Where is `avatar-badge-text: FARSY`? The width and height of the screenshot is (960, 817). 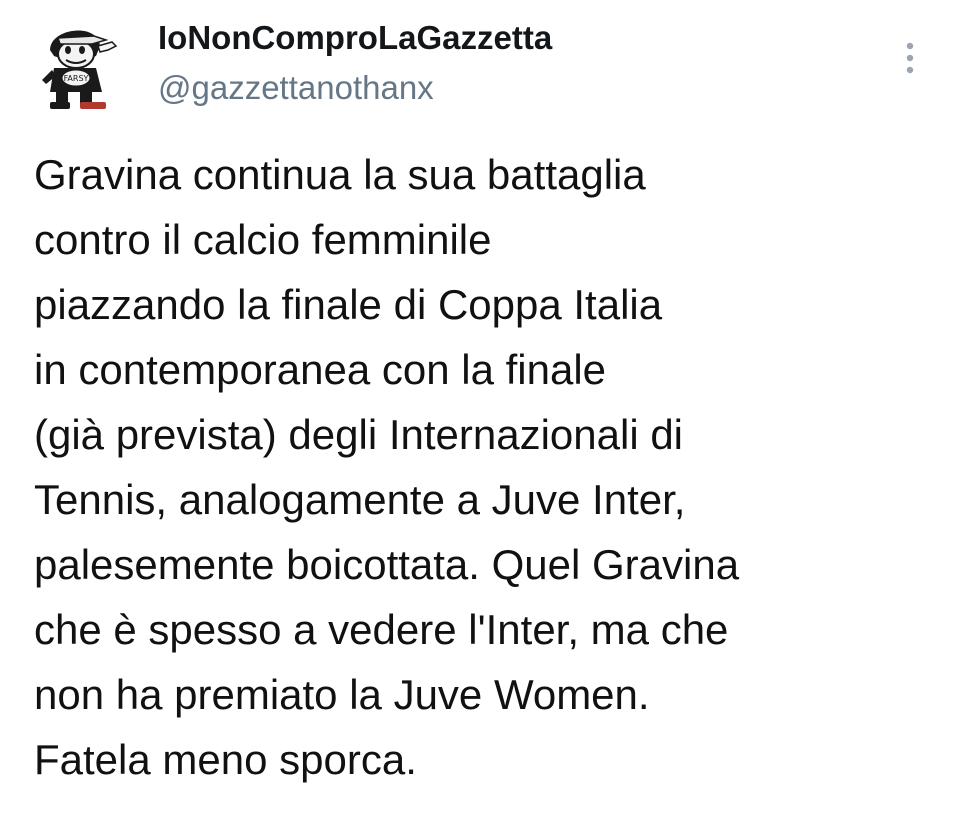
avatar-badge-text: FARSY is located at coordinates (76, 78).